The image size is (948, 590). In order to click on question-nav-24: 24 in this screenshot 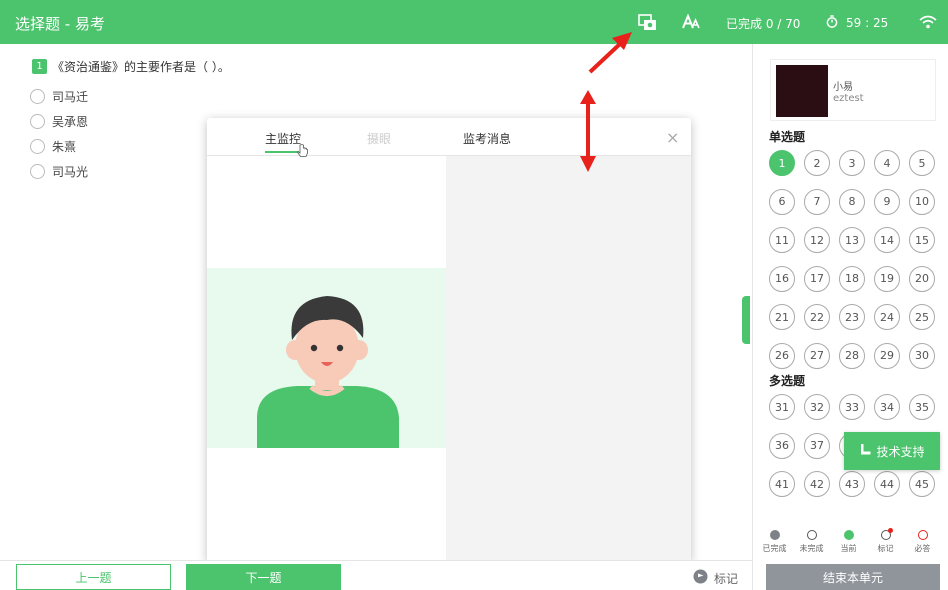, I will do `click(887, 317)`.